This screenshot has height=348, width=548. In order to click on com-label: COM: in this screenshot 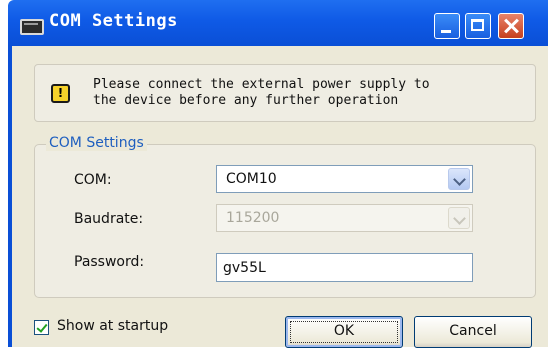, I will do `click(93, 180)`.